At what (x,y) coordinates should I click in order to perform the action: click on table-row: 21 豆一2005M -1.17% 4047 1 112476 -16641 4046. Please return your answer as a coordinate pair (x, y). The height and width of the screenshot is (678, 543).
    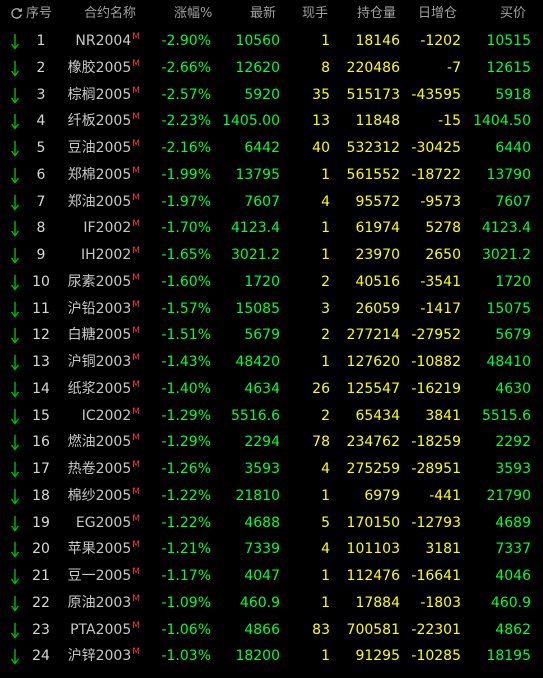
    Looking at the image, I should click on (271, 576).